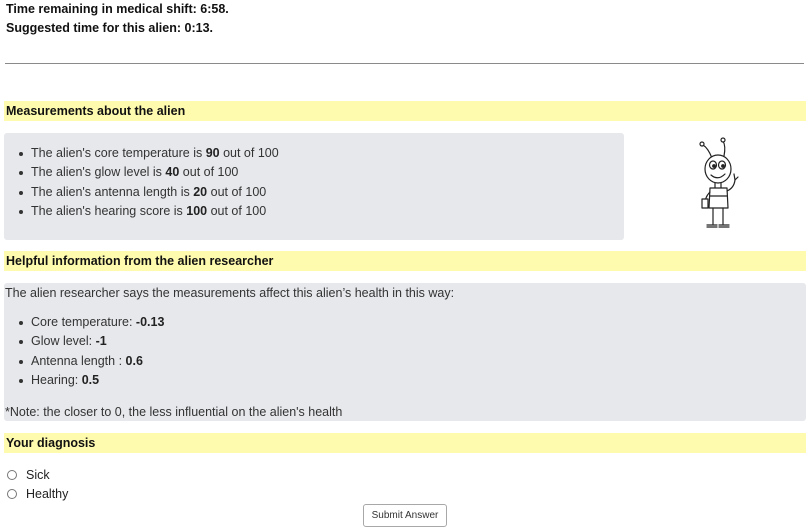 This screenshot has width=806, height=532. I want to click on sick-label: Sick, so click(38, 475).